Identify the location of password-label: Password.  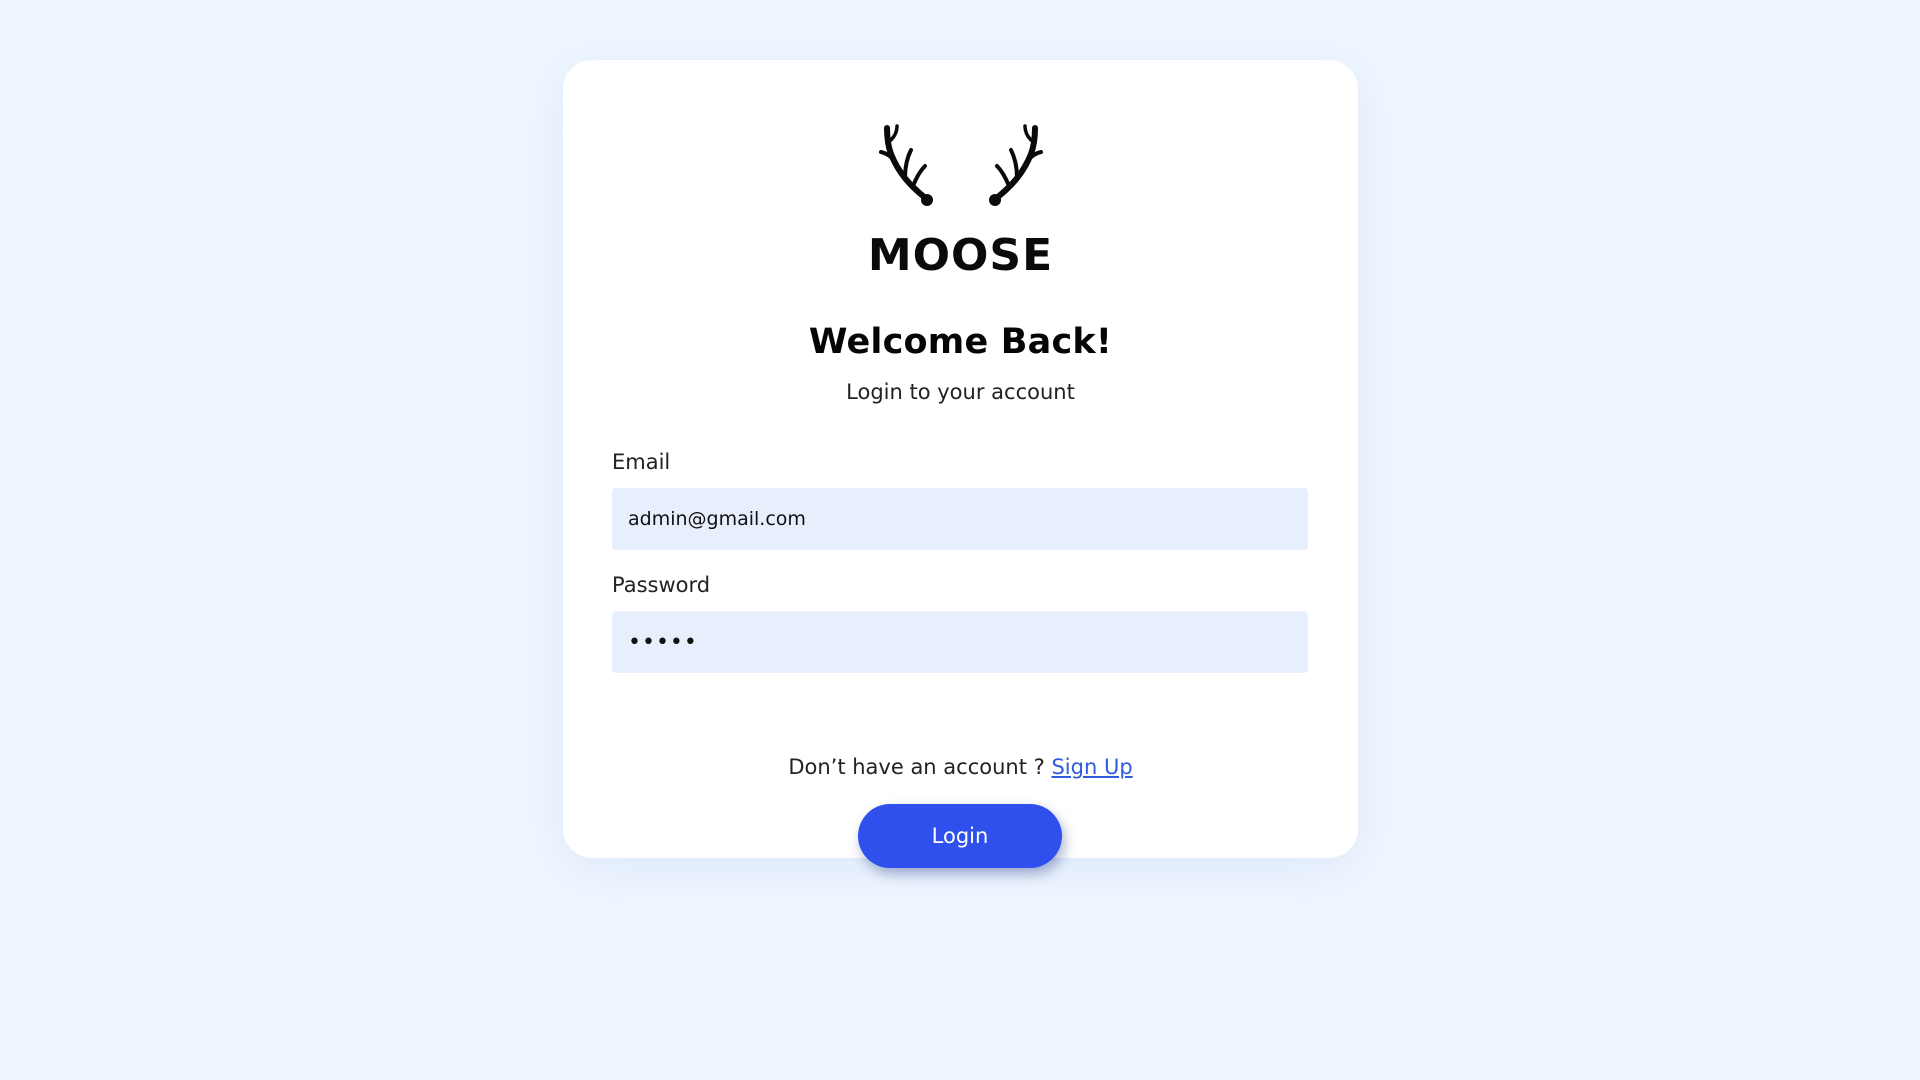
(661, 585).